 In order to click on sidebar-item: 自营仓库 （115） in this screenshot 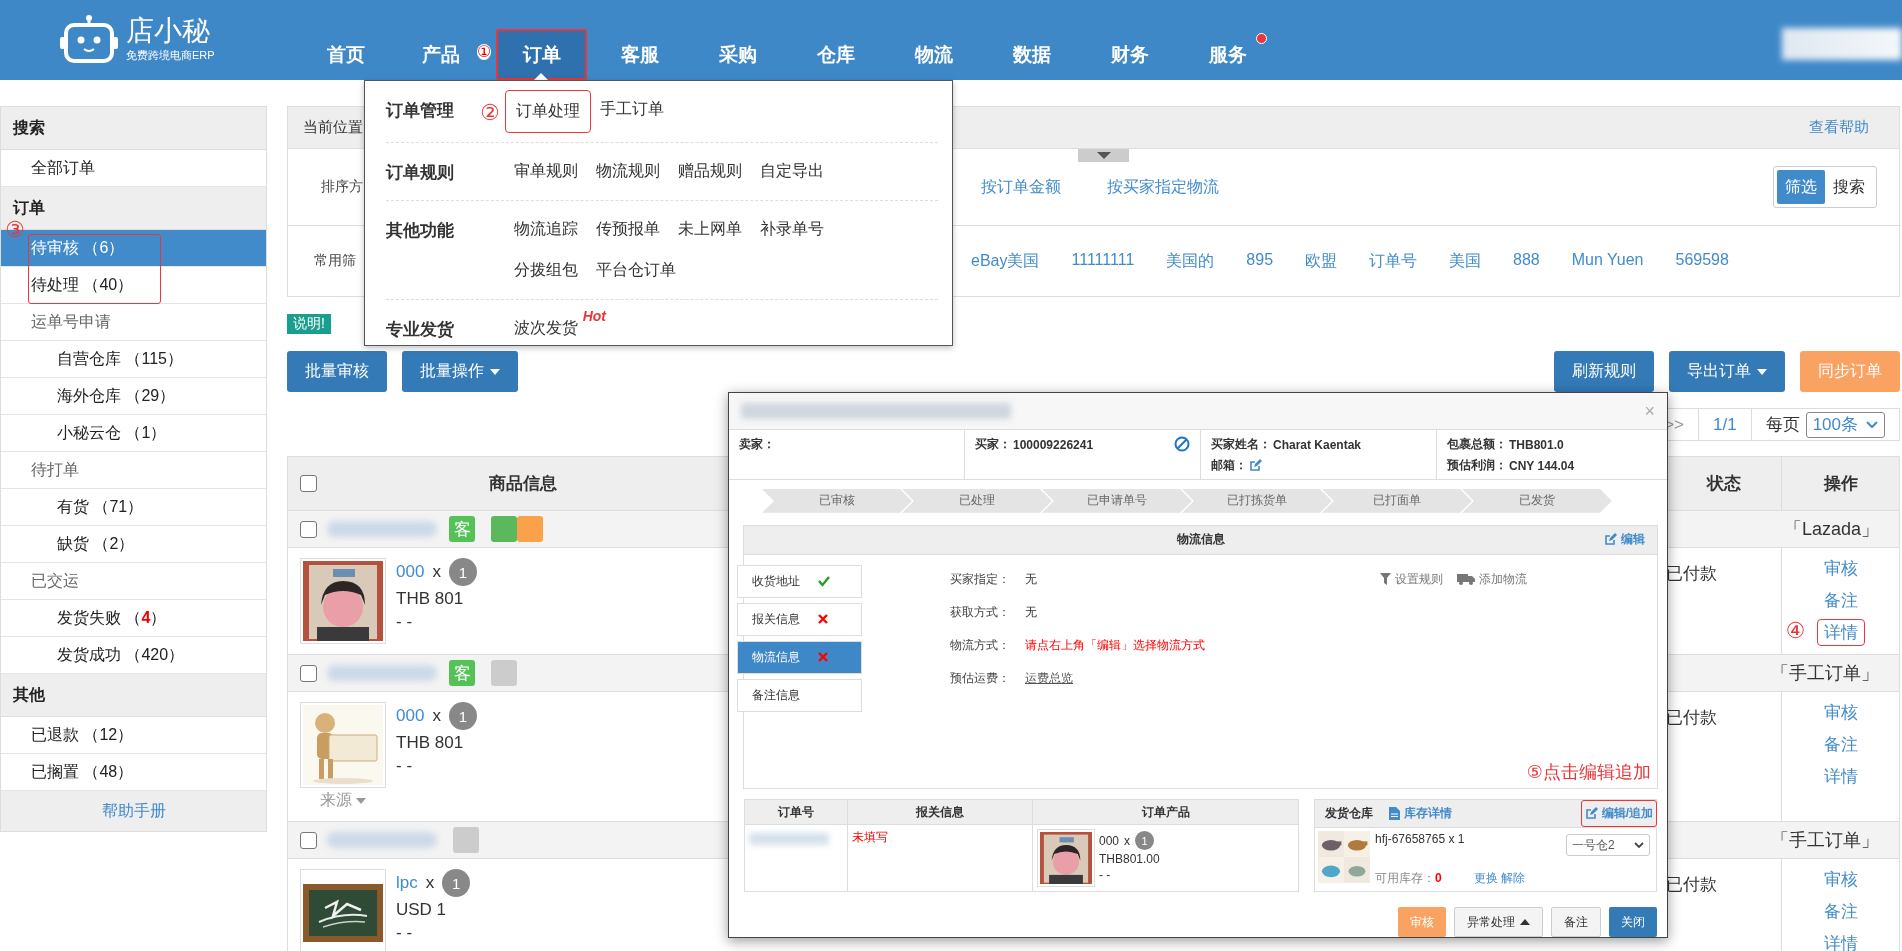, I will do `click(133, 359)`.